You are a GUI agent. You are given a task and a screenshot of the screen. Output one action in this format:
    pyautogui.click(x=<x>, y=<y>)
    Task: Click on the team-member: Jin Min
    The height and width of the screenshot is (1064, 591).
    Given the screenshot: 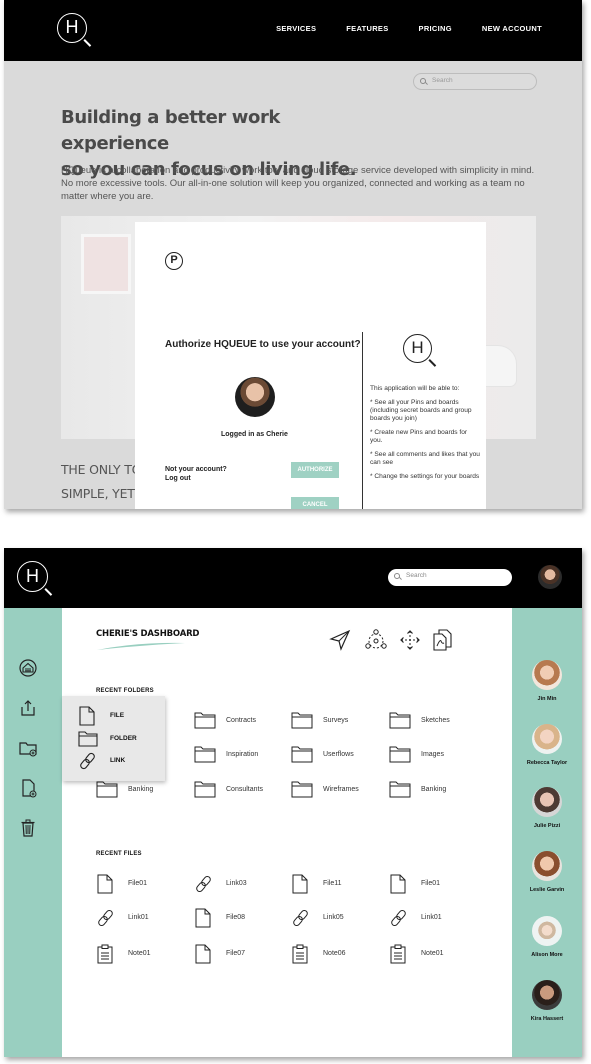 What is the action you would take?
    pyautogui.click(x=547, y=681)
    